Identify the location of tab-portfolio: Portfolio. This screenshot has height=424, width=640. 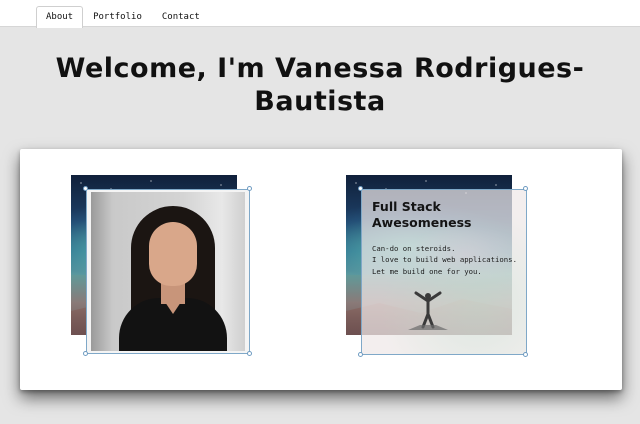
(117, 16).